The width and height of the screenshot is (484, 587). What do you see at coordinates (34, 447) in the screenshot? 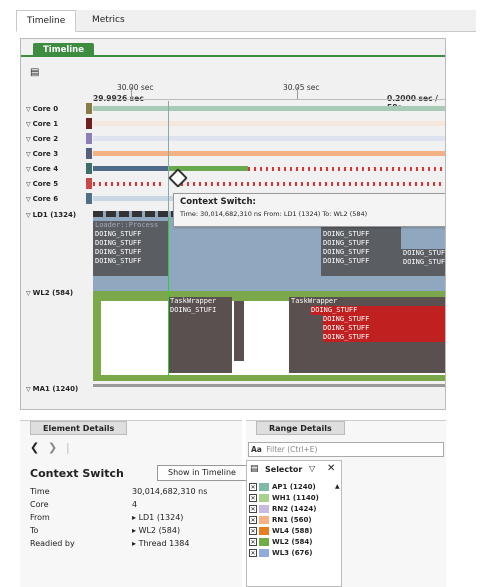
I see `back-arrow-icon: ❮` at bounding box center [34, 447].